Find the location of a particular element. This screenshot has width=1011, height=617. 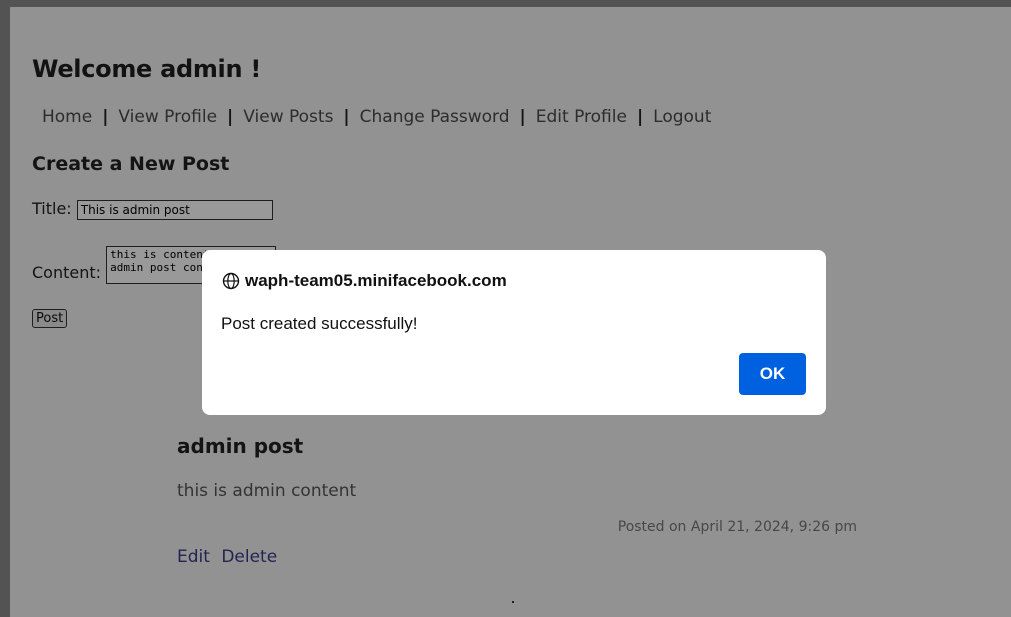

globe-icon is located at coordinates (231, 281).